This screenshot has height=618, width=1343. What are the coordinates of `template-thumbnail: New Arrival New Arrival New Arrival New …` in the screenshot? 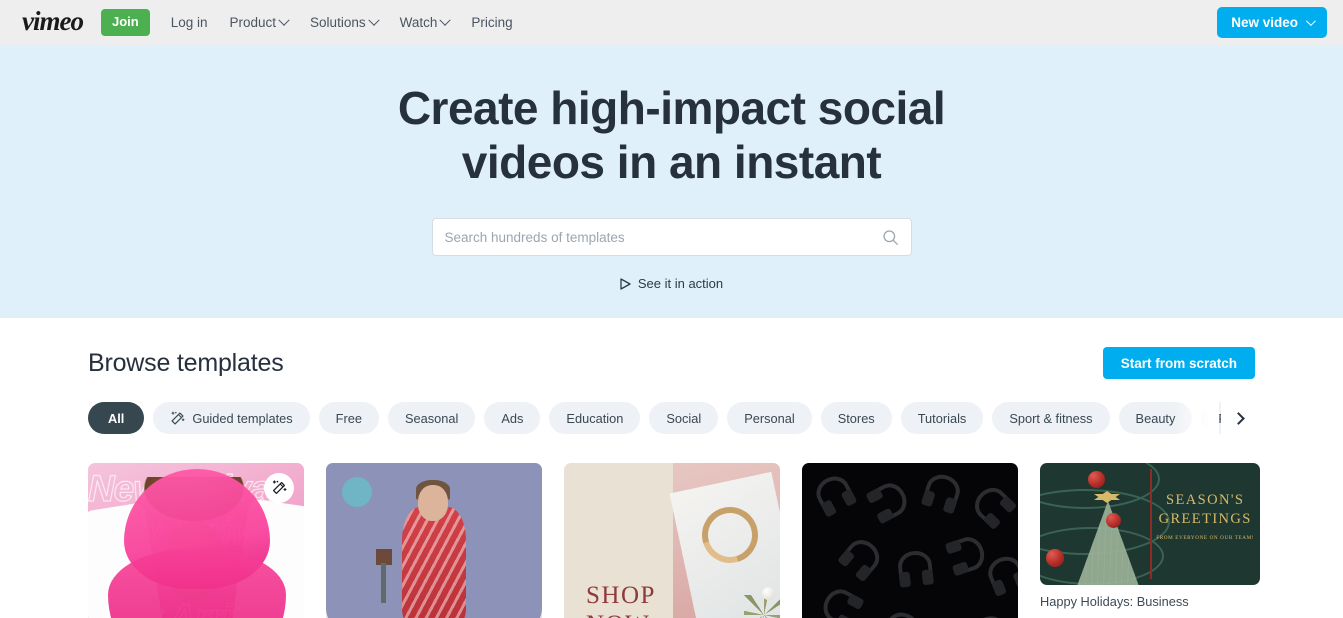 It's located at (196, 540).